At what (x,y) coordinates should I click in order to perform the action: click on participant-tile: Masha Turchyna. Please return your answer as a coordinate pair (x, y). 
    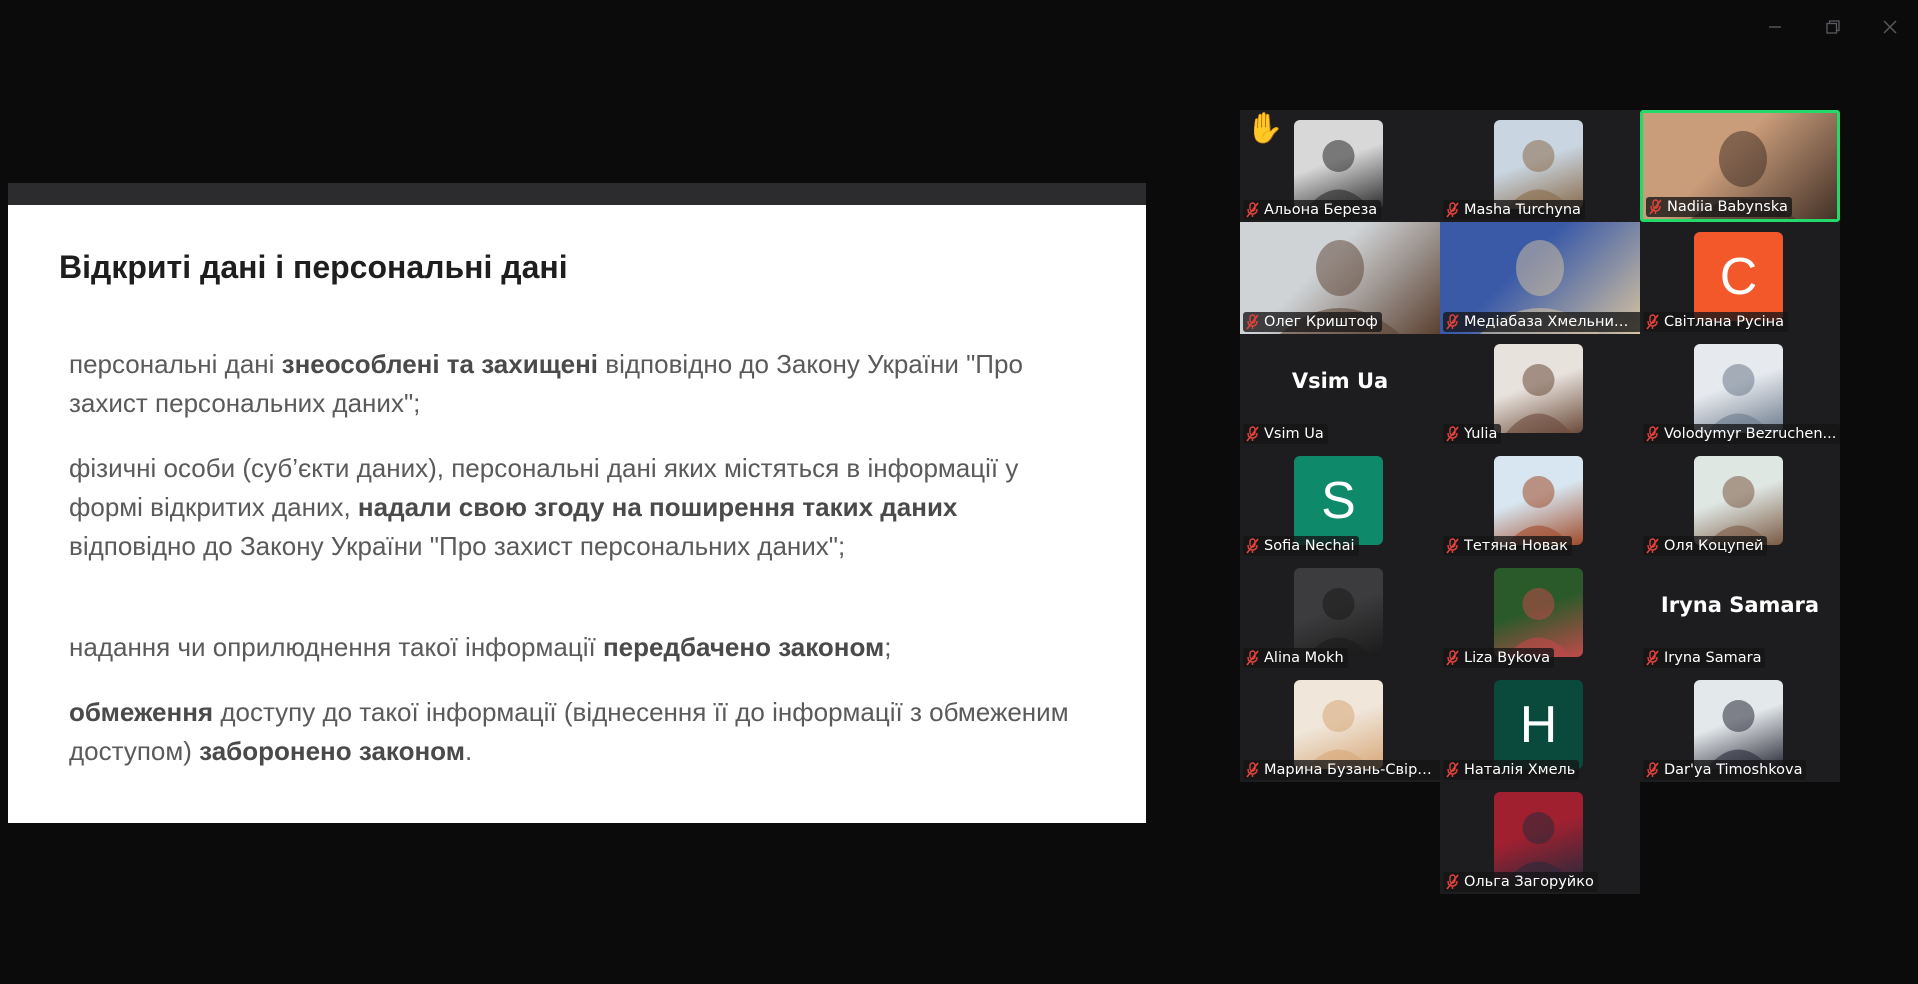
    Looking at the image, I should click on (1540, 166).